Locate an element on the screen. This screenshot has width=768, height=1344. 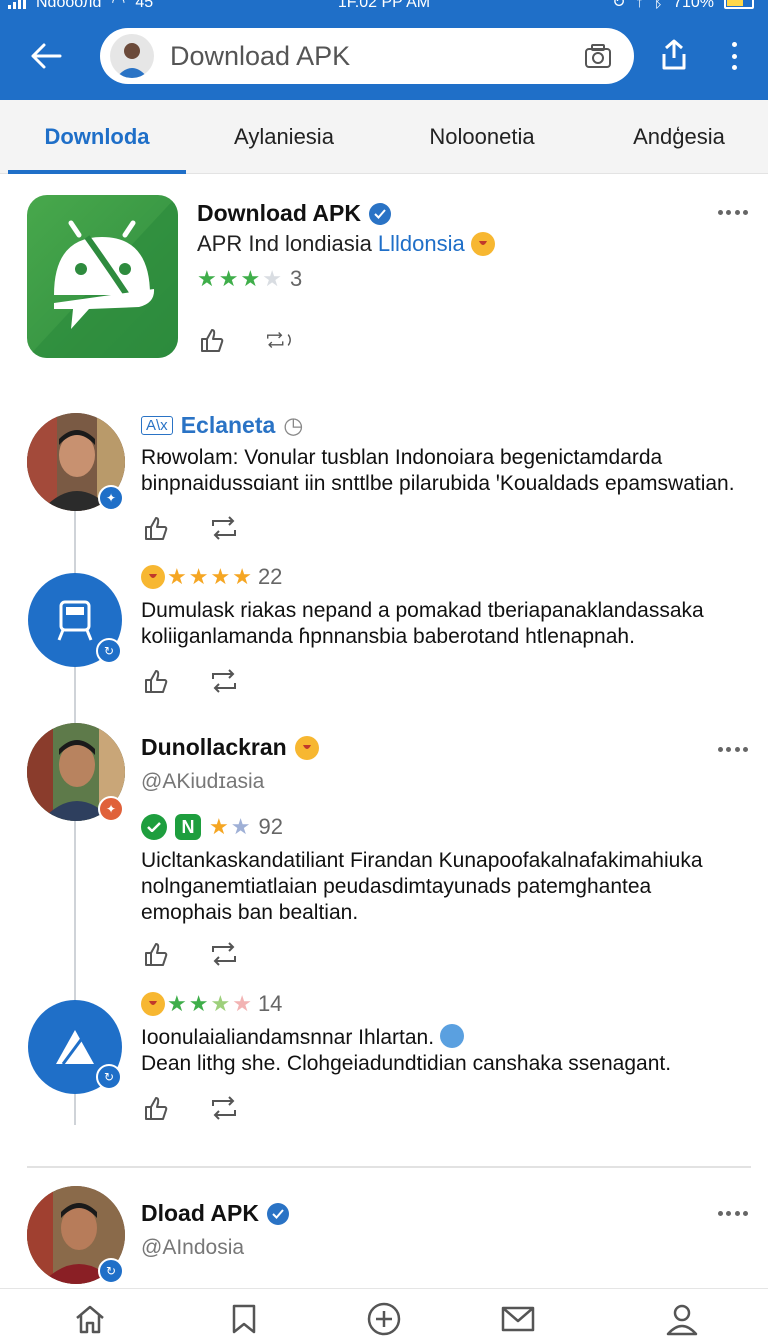
sync-icon: ↻ is located at coordinates (619, 5).